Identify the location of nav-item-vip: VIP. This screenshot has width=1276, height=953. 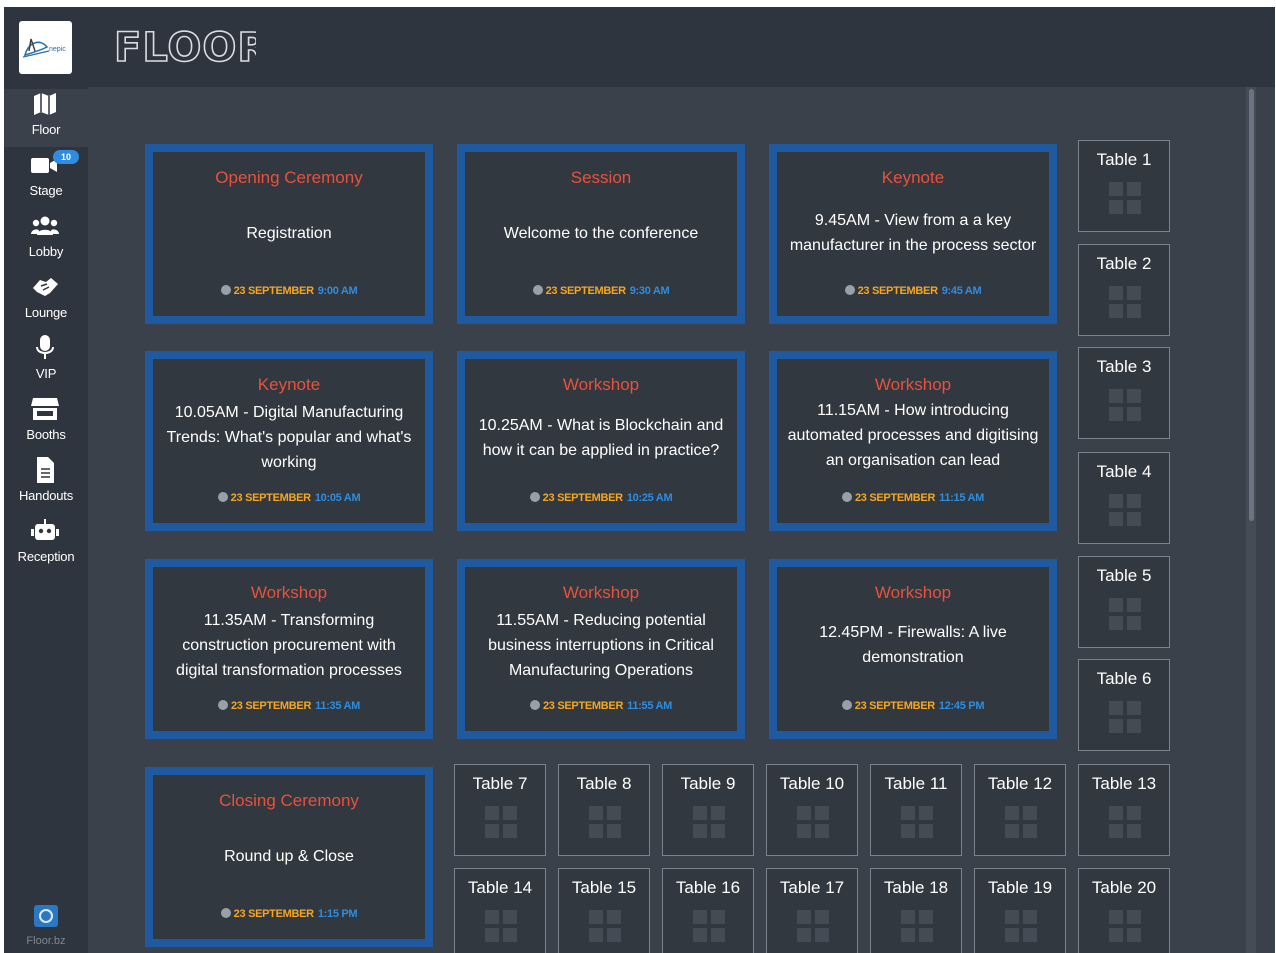
(46, 362).